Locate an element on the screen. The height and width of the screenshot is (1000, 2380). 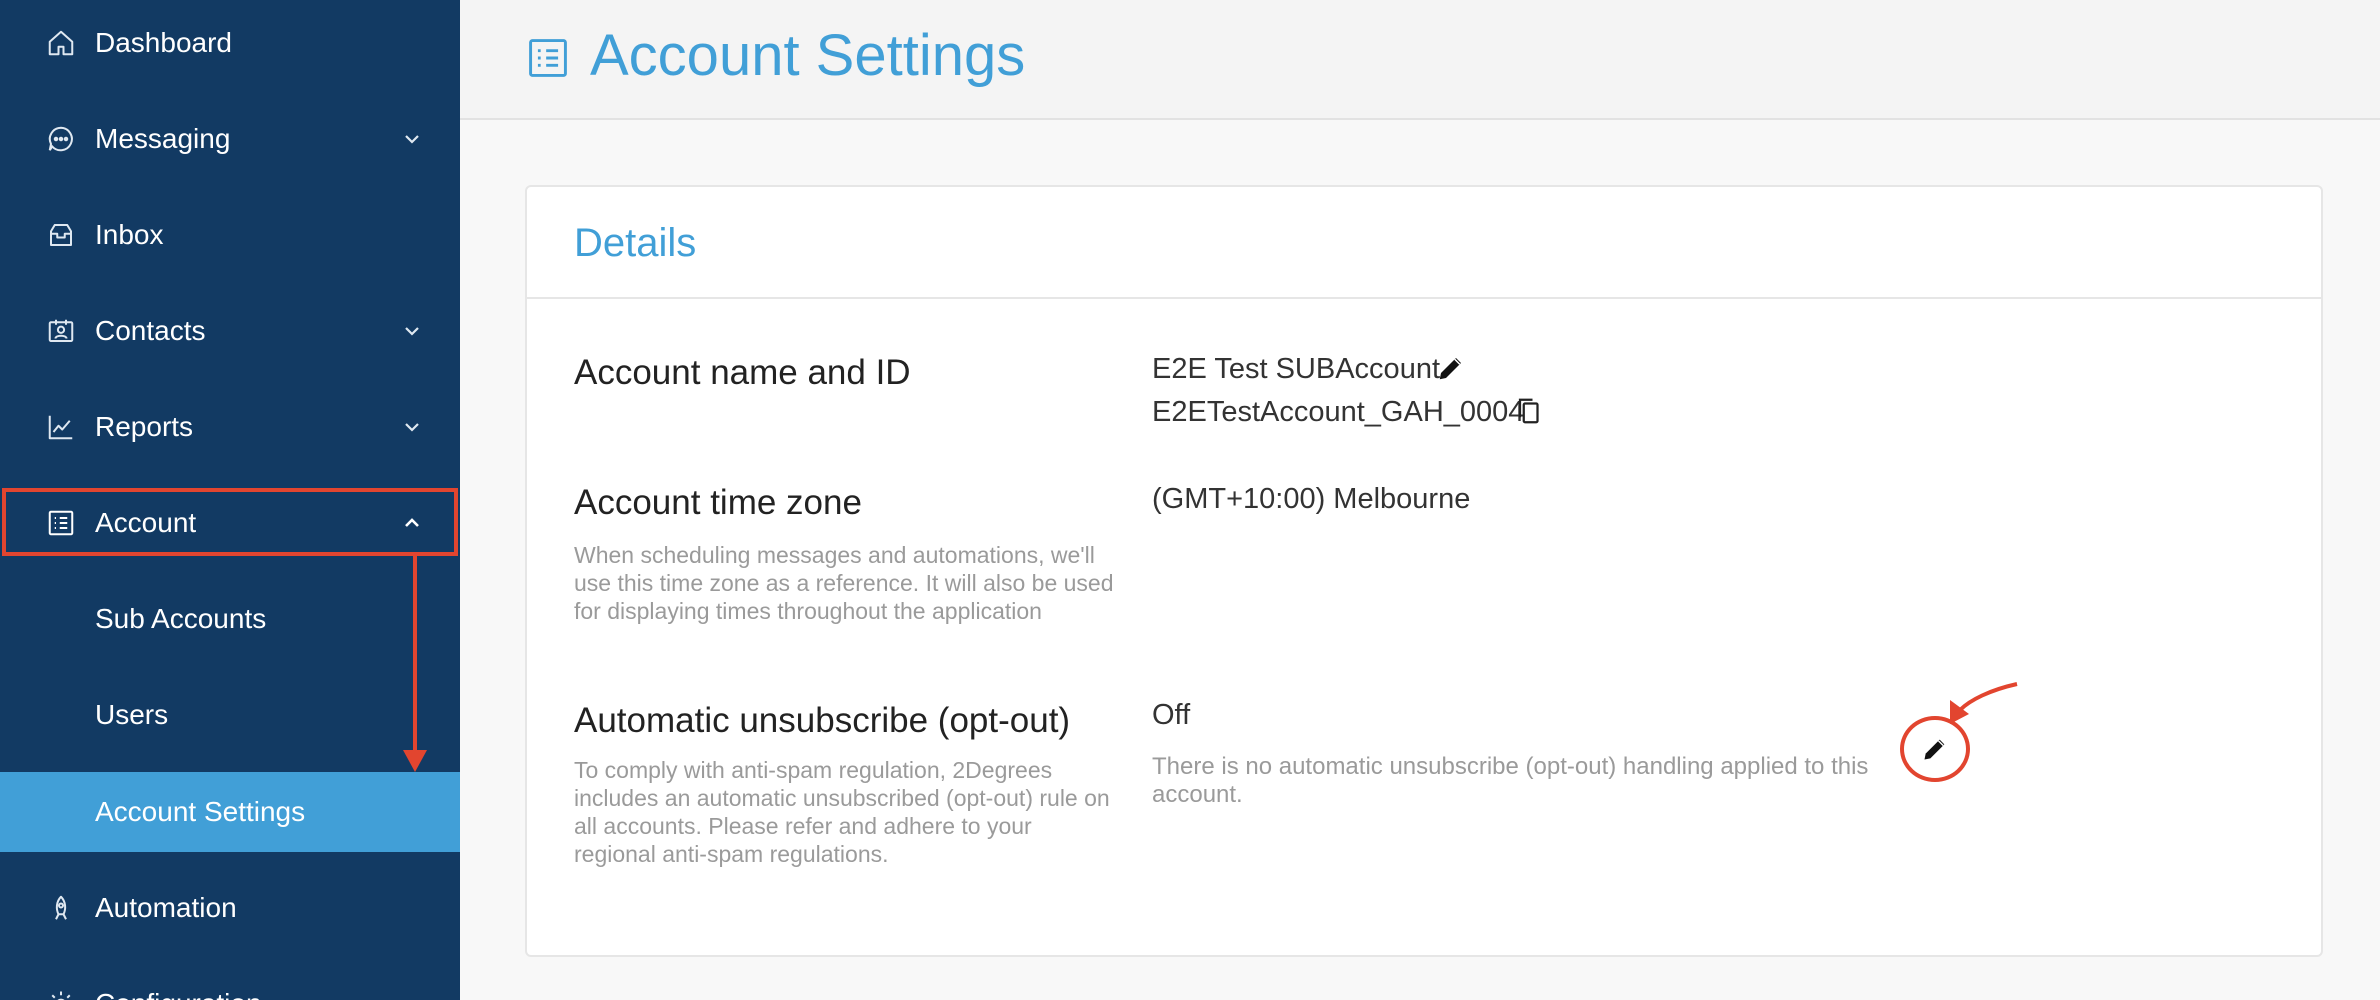
sidebar-item-account: Account is located at coordinates (230, 523).